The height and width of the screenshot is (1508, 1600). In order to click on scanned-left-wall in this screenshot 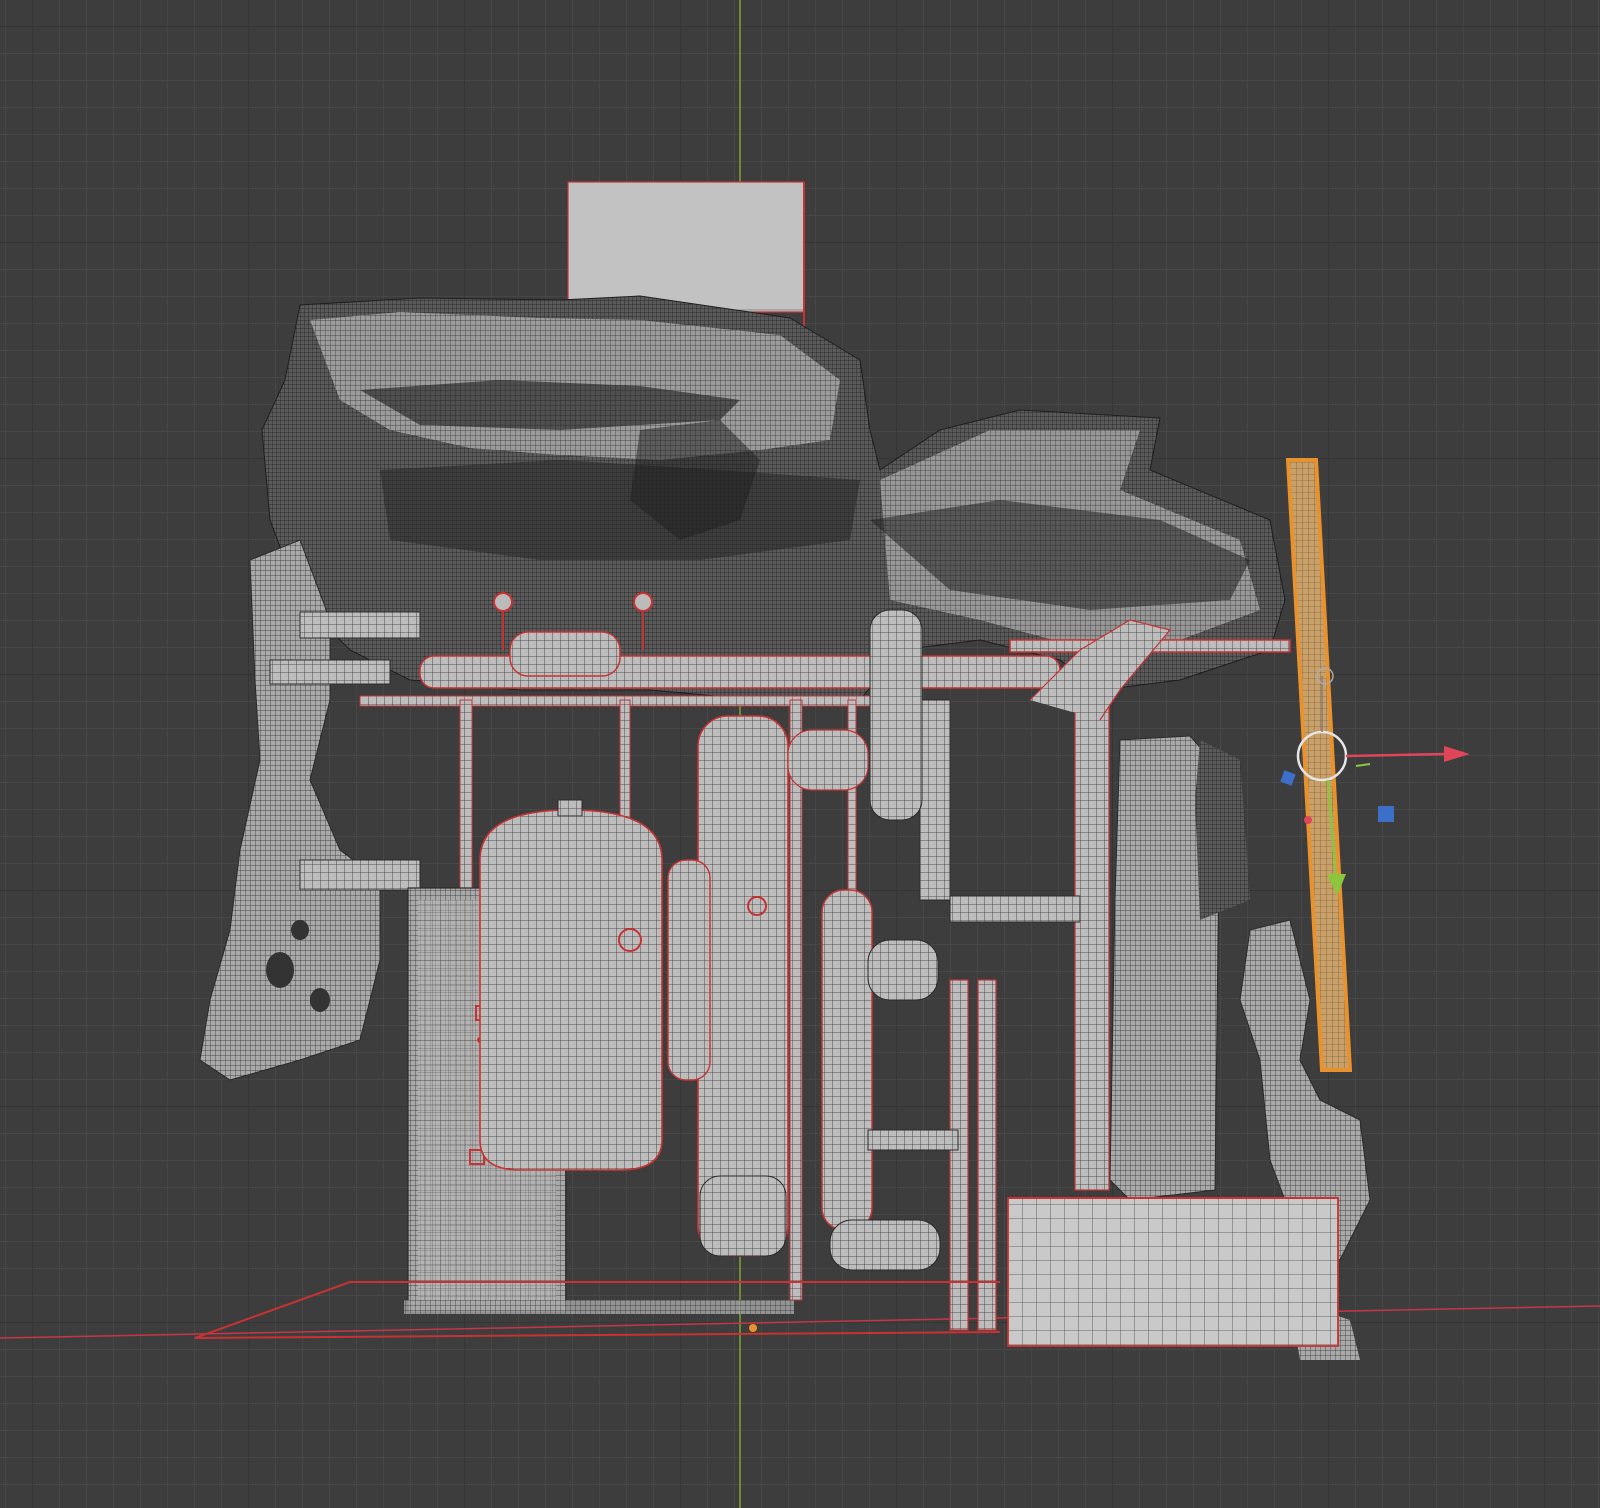, I will do `click(310, 810)`.